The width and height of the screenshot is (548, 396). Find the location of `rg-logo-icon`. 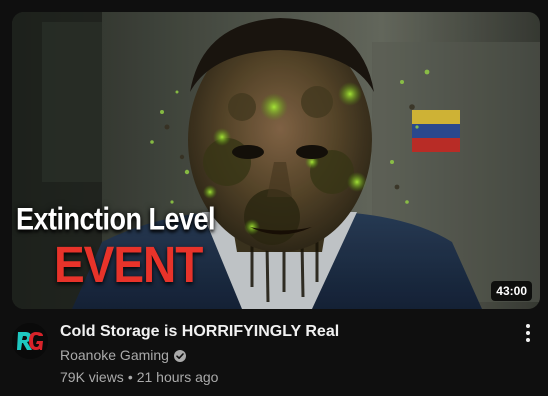

rg-logo-icon is located at coordinates (30, 341).